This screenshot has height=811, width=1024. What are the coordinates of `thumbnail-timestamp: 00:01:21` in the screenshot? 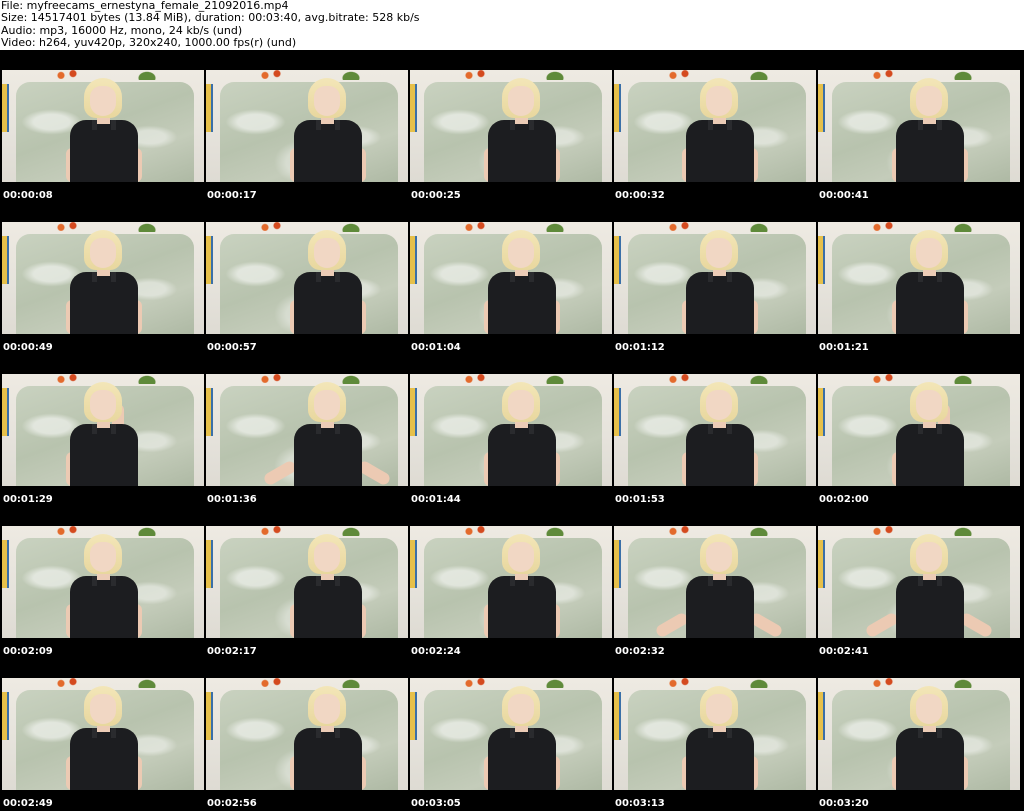 It's located at (844, 347).